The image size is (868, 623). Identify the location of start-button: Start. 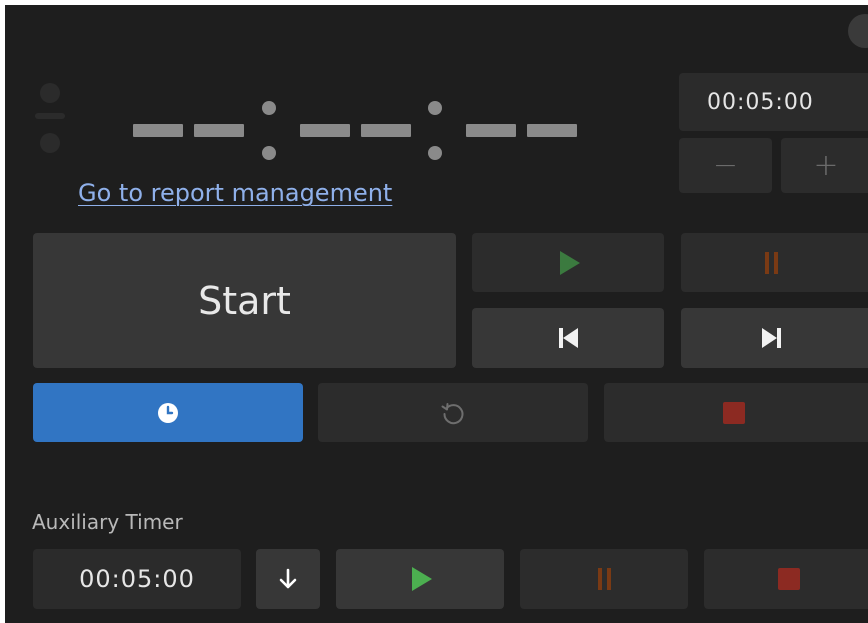
(244, 300).